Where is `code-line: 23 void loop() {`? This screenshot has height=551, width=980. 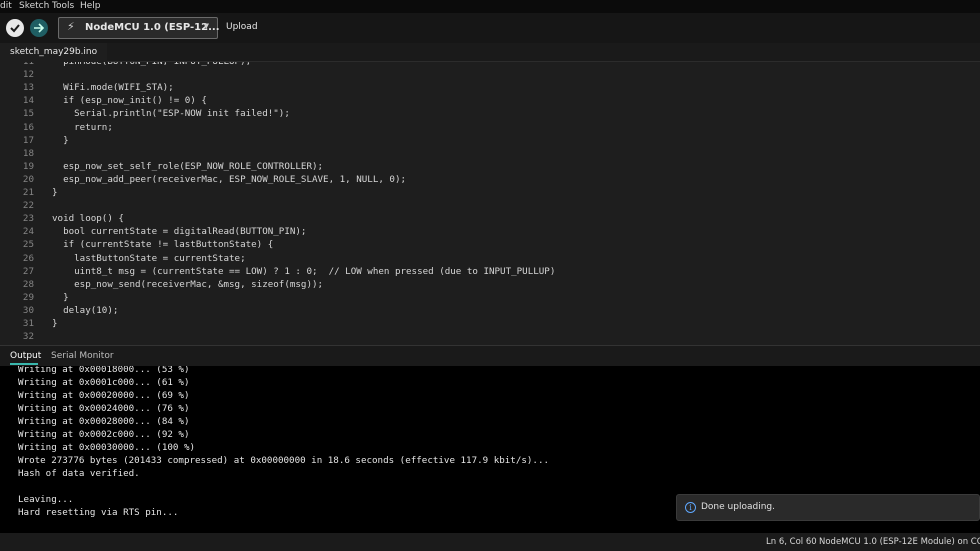 code-line: 23 void loop() { is located at coordinates (490, 219).